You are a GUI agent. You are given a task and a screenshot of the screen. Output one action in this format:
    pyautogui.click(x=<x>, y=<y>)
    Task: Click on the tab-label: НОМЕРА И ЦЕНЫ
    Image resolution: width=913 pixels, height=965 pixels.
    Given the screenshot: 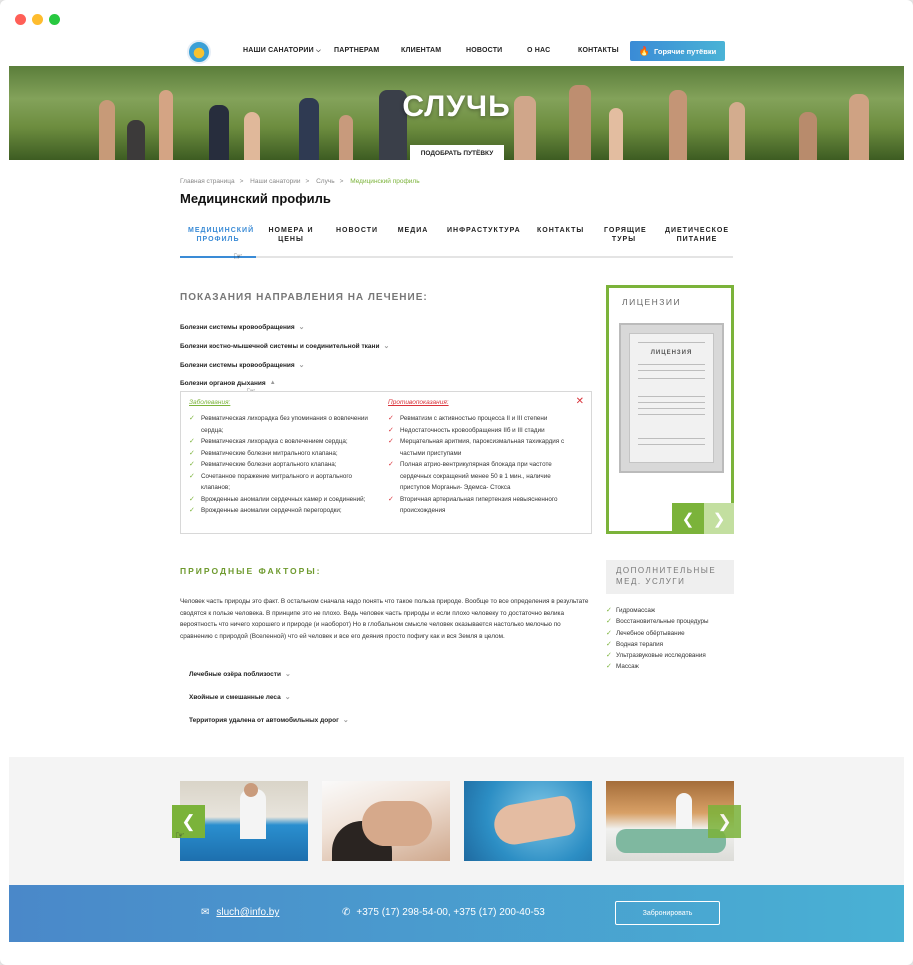 What is the action you would take?
    pyautogui.click(x=291, y=235)
    